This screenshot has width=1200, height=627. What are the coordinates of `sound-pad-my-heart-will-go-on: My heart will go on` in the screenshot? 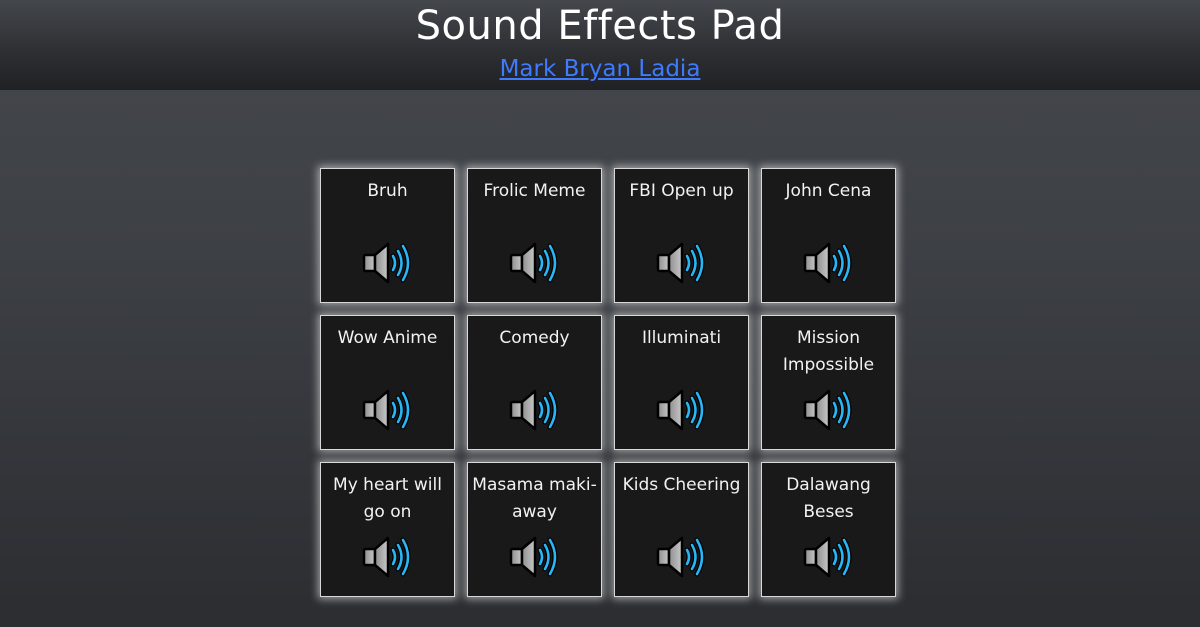 It's located at (387, 529).